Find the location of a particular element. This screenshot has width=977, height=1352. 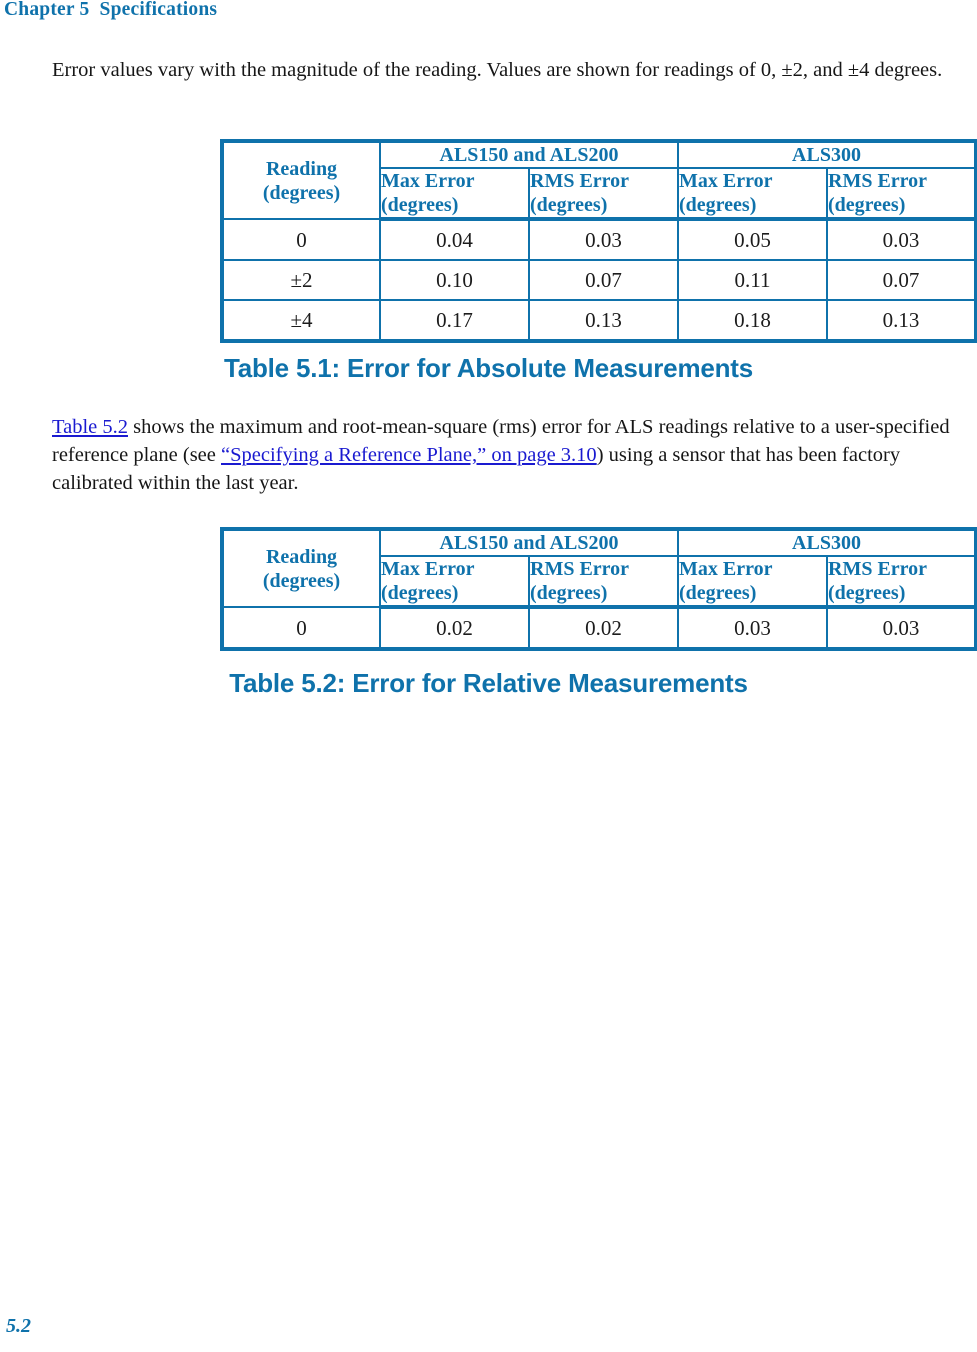

cell-als150-rms: 0.02 is located at coordinates (603, 628).